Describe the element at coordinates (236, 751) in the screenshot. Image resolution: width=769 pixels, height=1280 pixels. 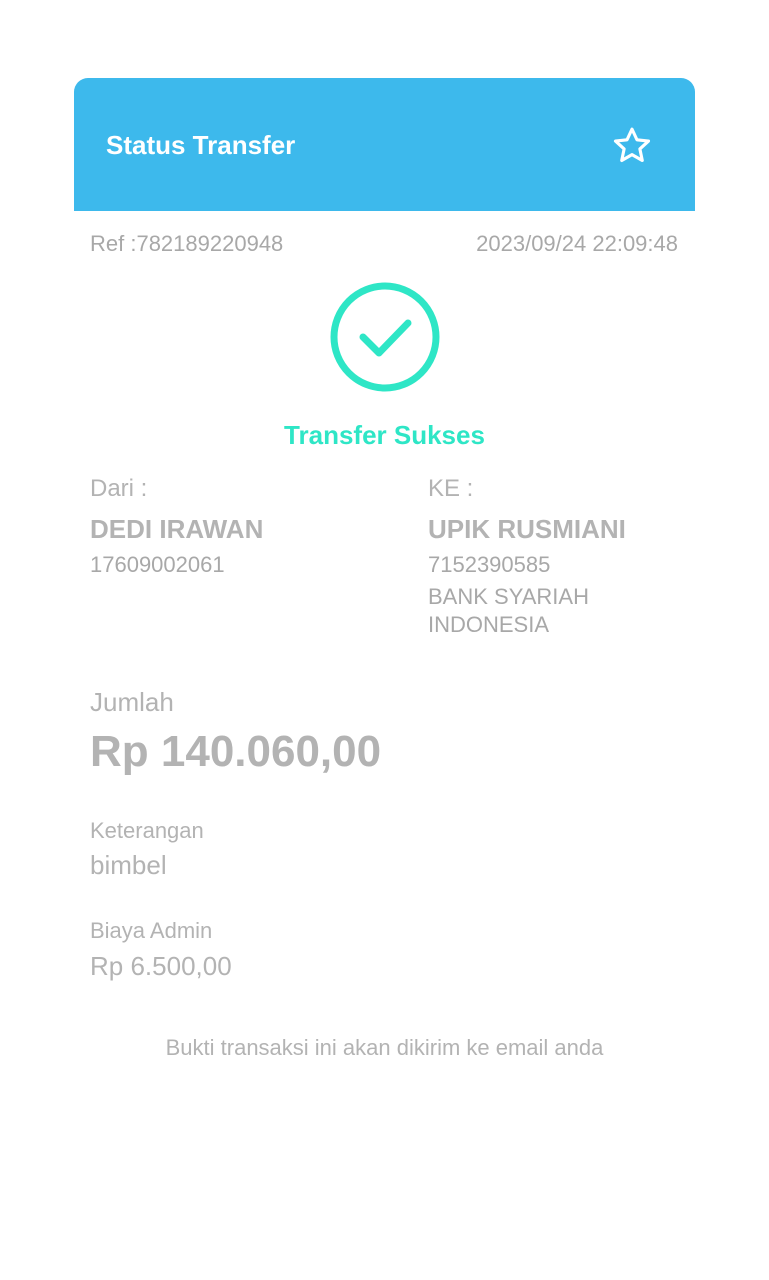
I see `amount-value: Rp 140.060,00` at that location.